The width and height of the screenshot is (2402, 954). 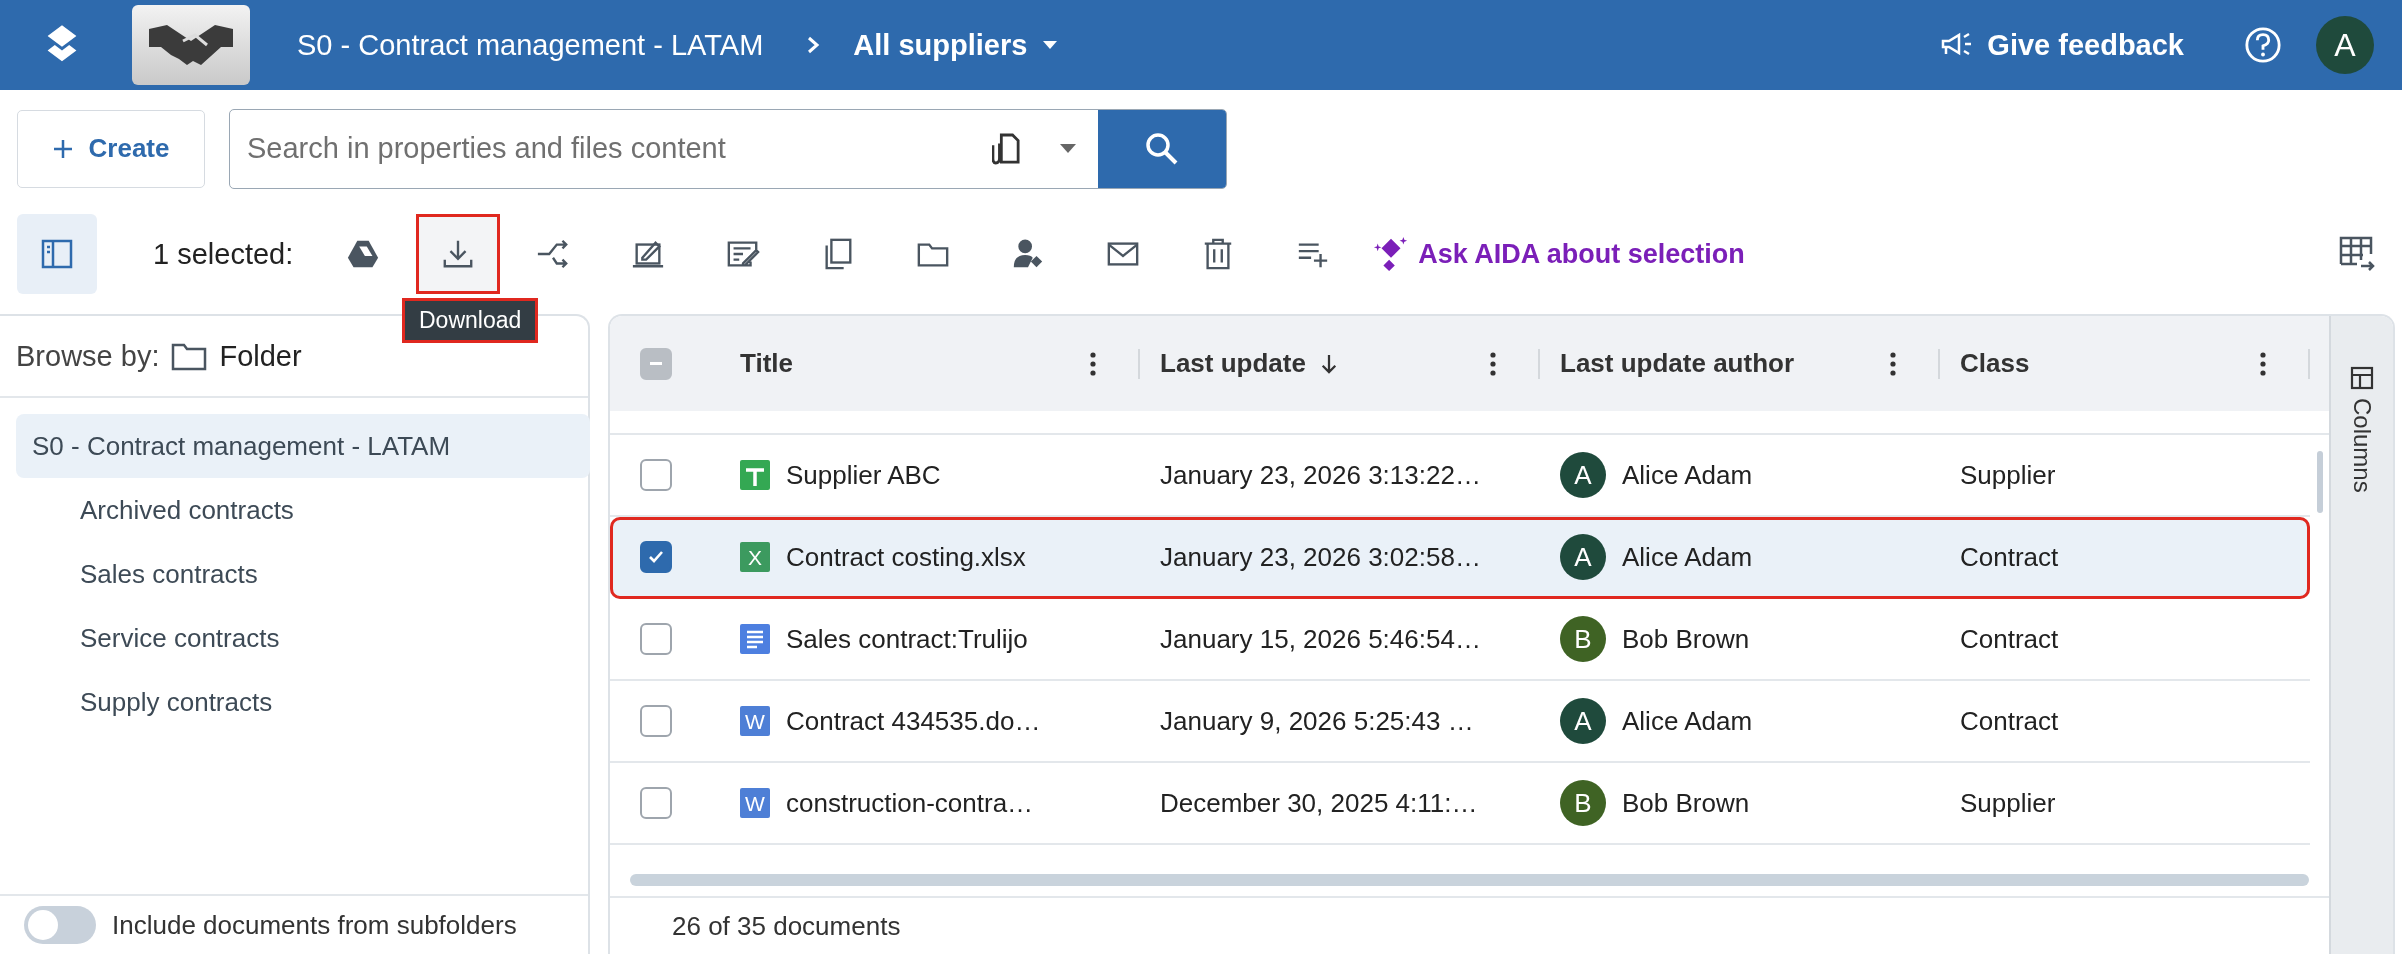 I want to click on create-button: Create, so click(x=111, y=148).